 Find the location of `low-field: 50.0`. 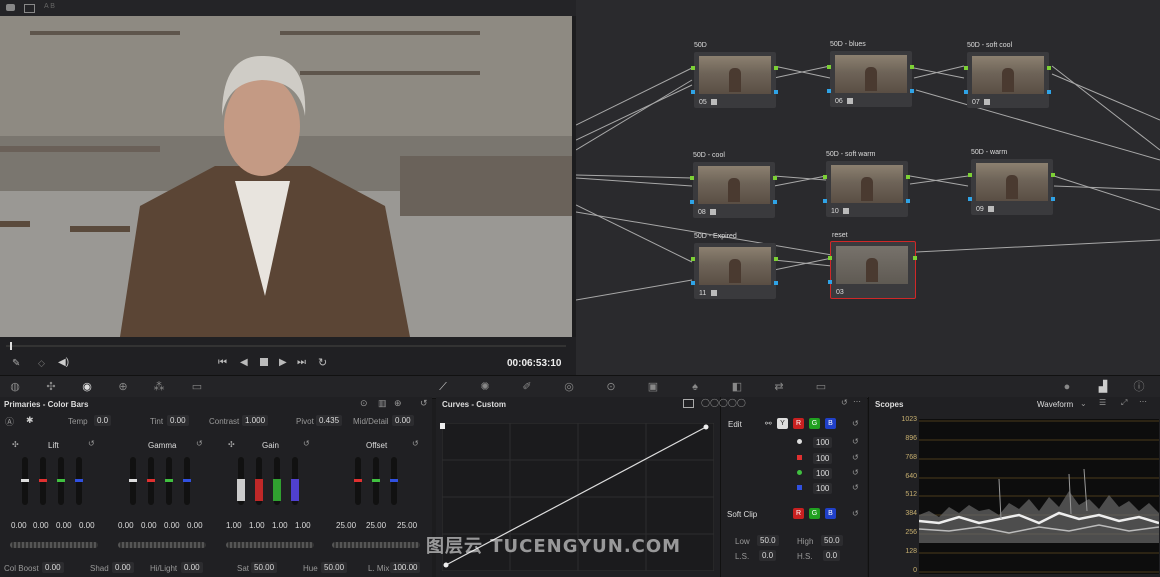

low-field: 50.0 is located at coordinates (768, 540).